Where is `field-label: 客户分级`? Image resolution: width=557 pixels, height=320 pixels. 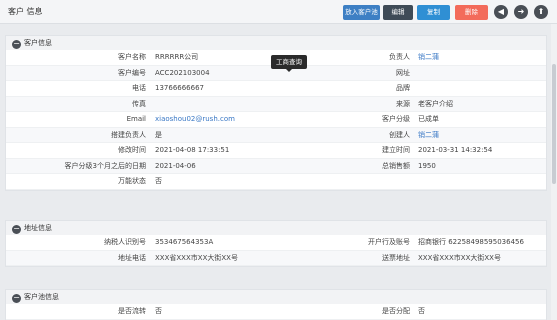
field-label: 客户分级 is located at coordinates (396, 119).